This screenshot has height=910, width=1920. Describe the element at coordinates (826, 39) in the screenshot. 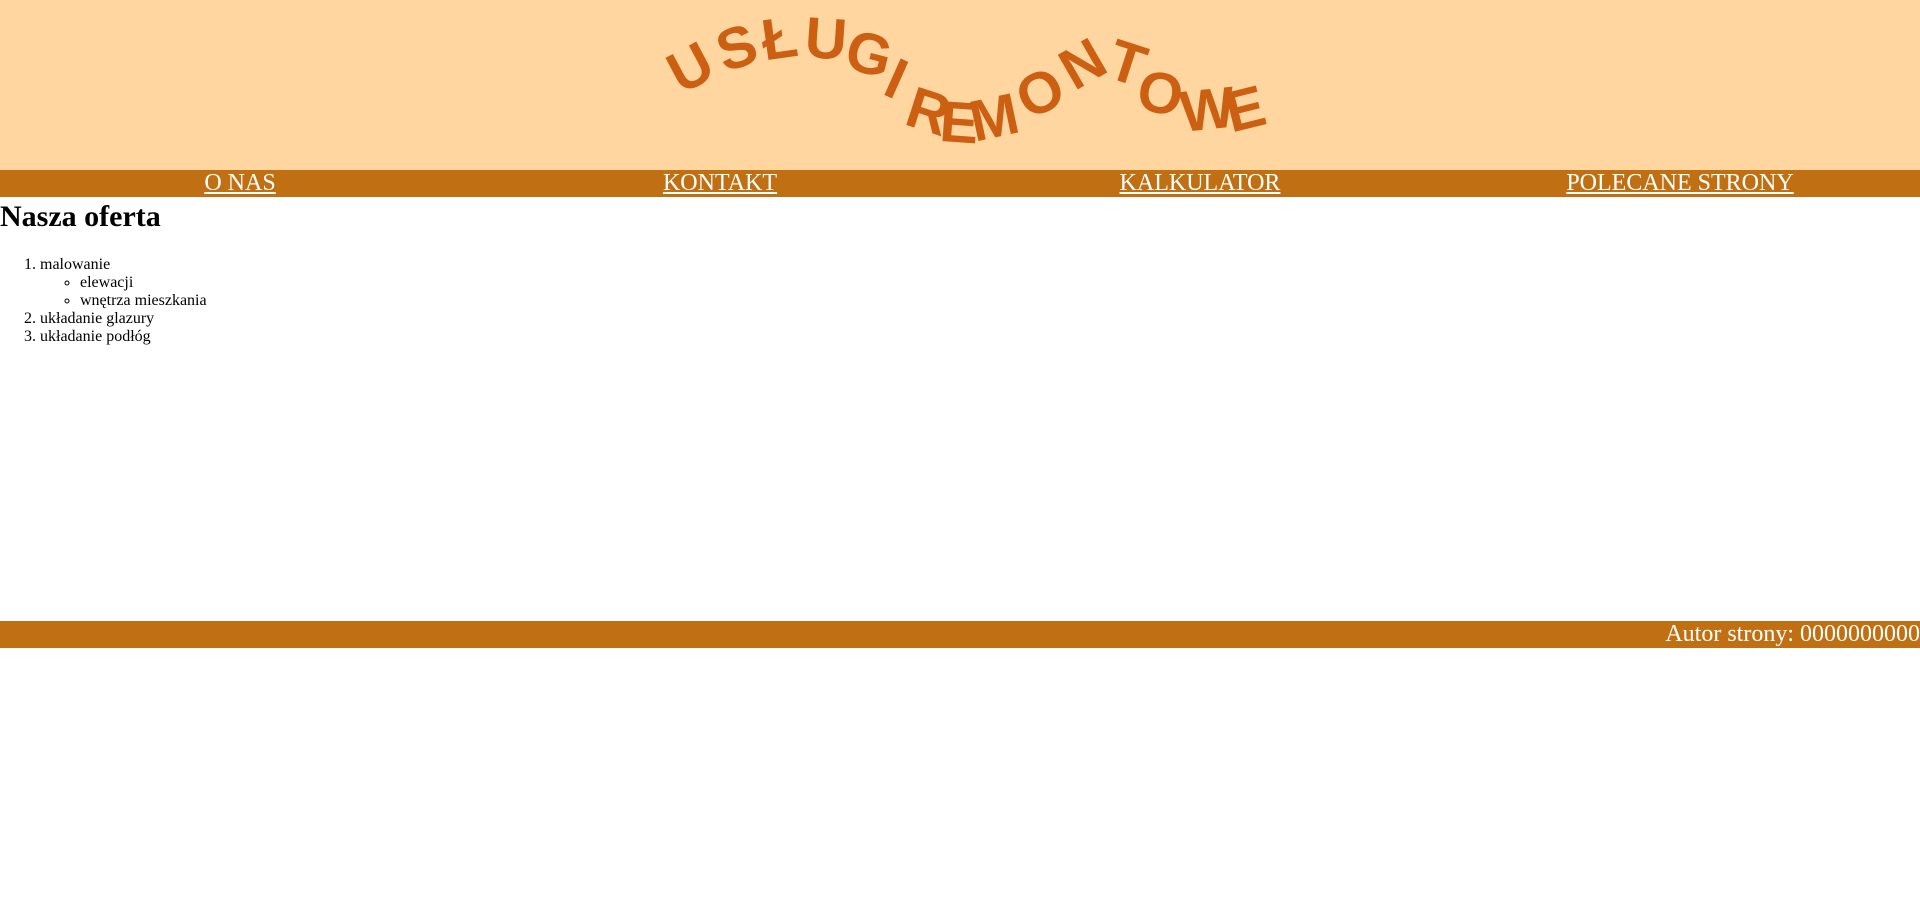

I see `svg-text: U` at that location.